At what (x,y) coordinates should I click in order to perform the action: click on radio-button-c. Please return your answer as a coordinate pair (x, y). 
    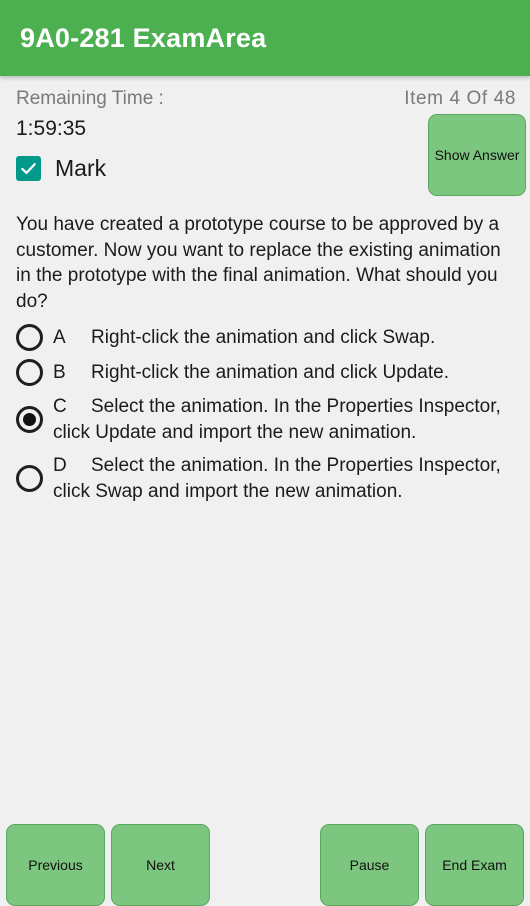
    Looking at the image, I should click on (29, 419).